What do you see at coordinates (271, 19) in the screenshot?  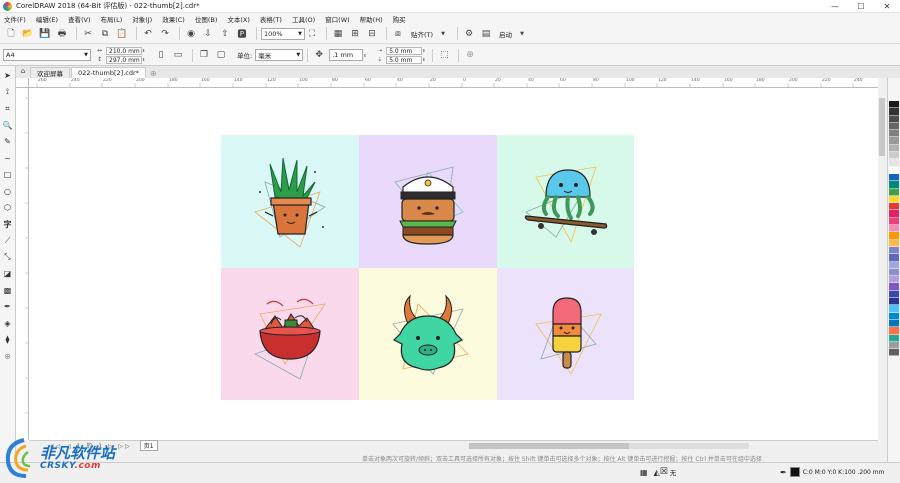 I see `menu-table: 表格(T)` at bounding box center [271, 19].